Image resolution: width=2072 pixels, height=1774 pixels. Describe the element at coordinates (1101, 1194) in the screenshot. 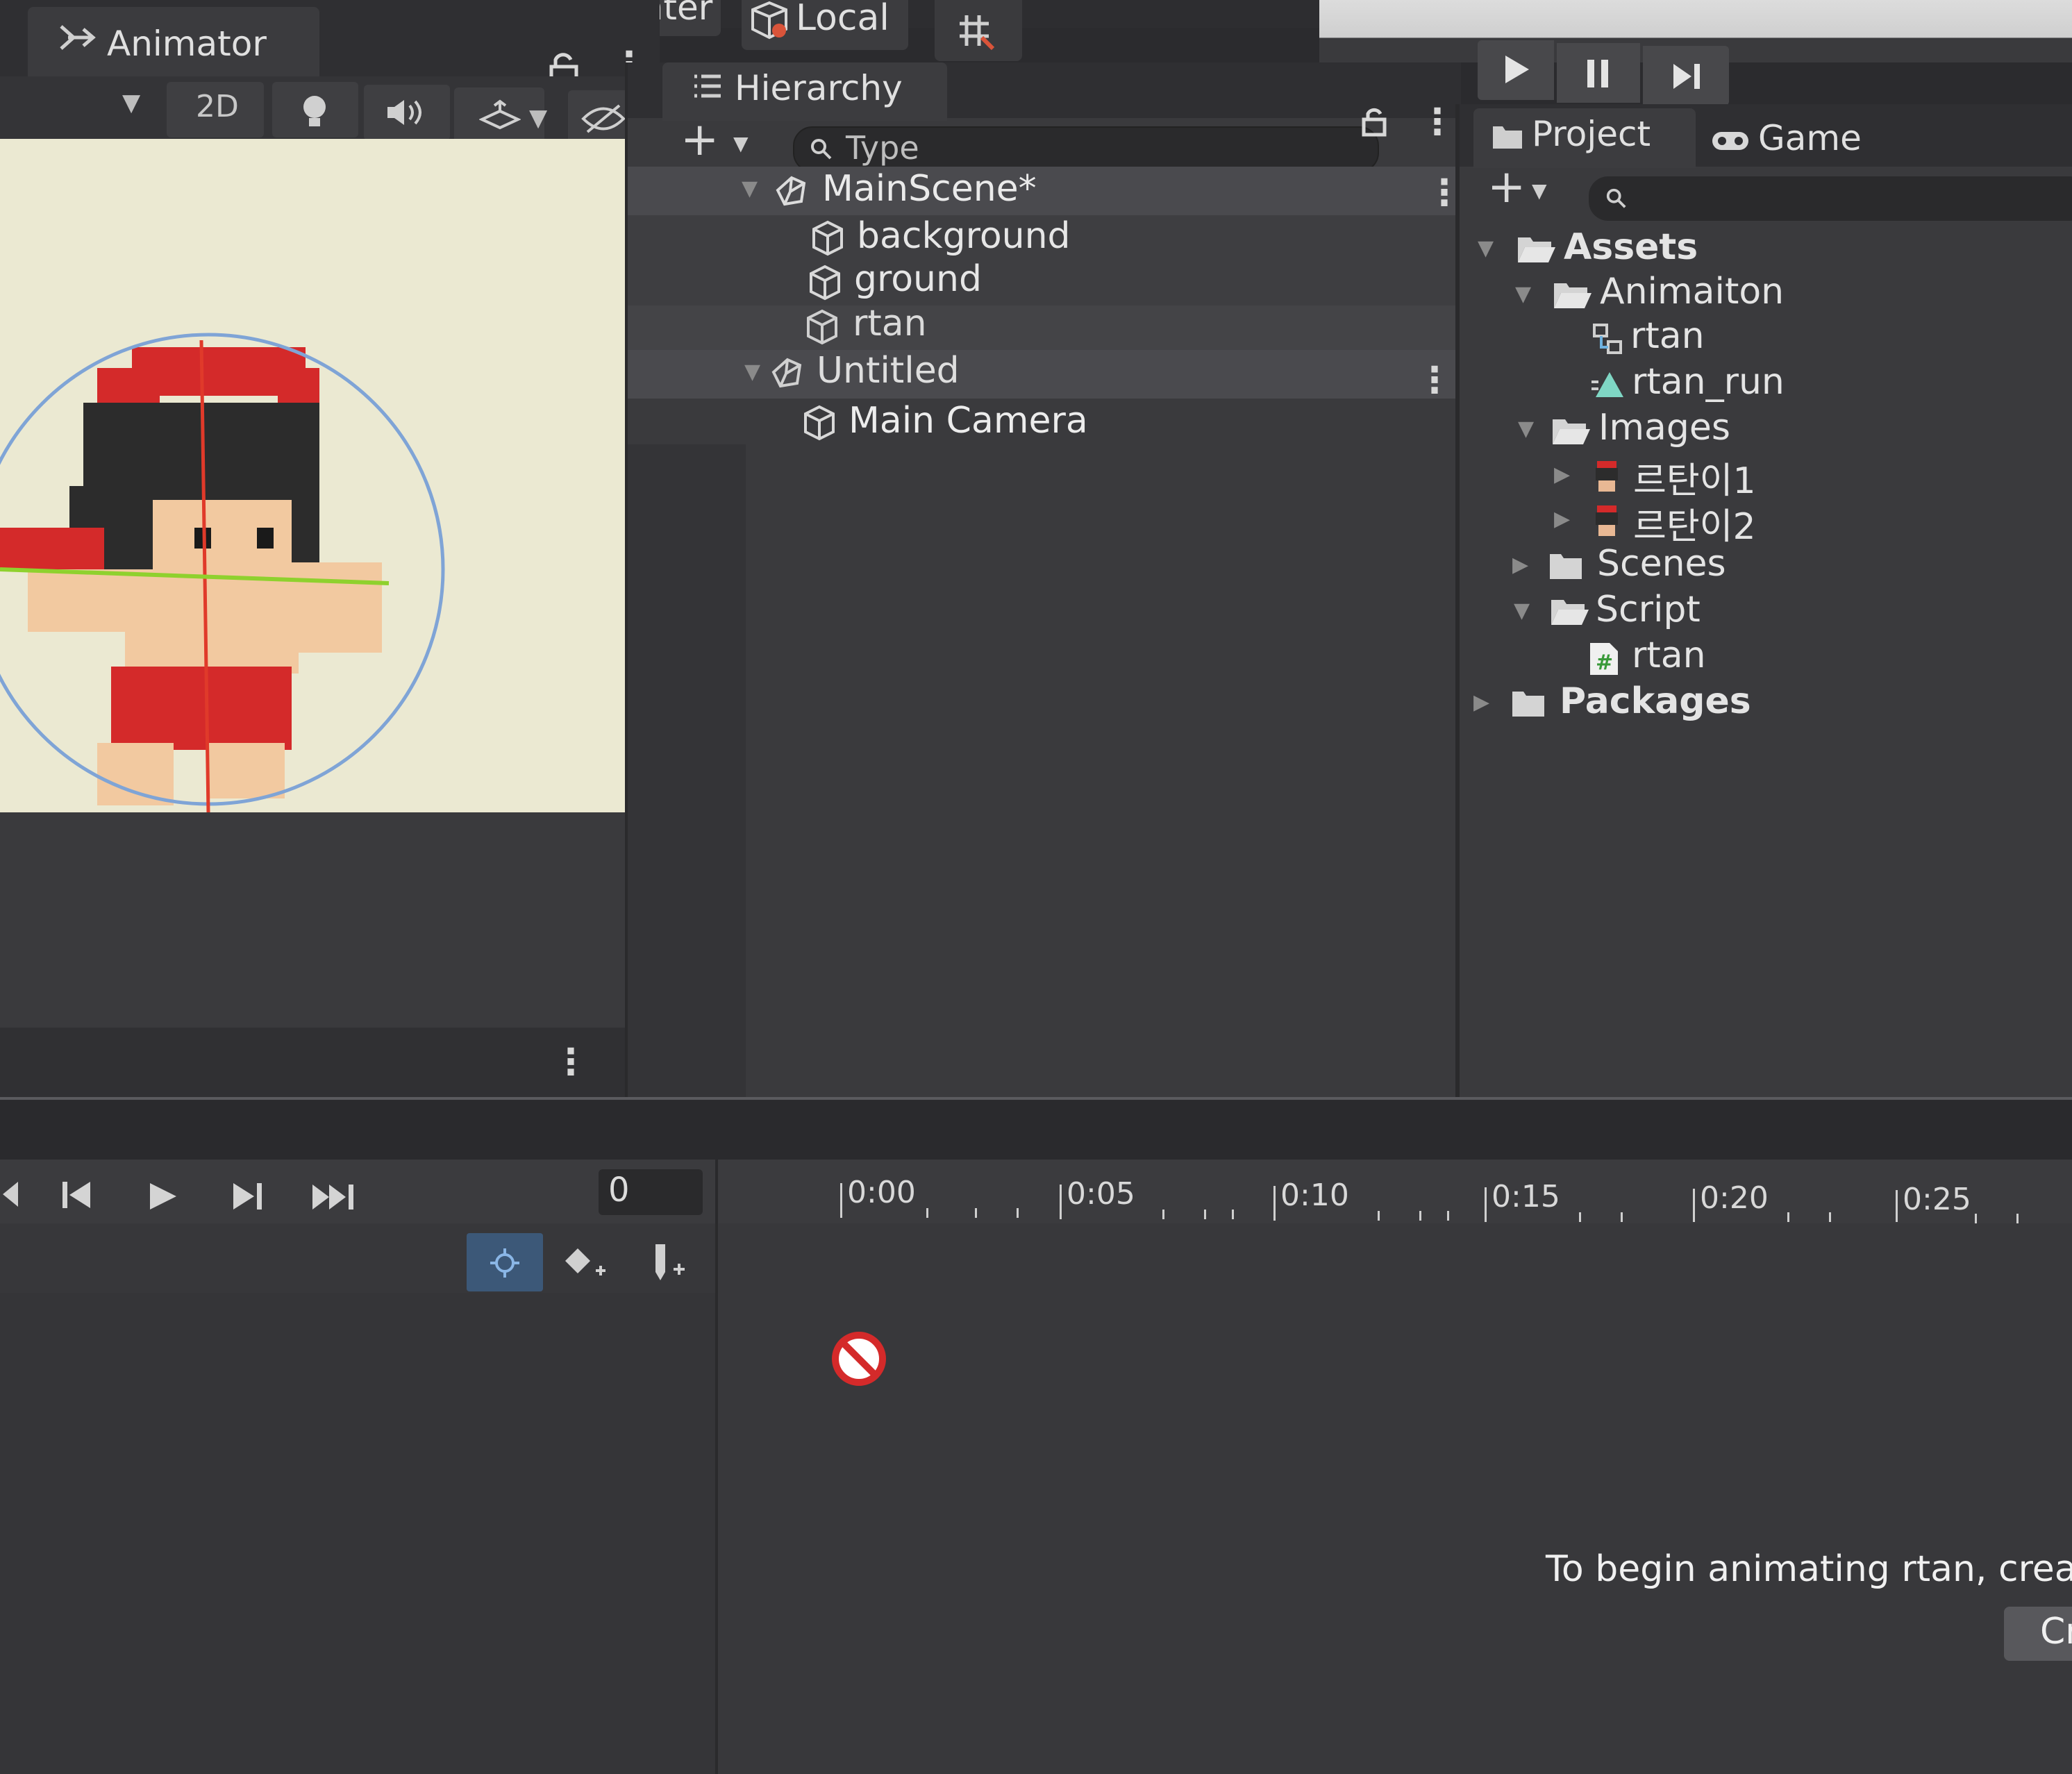

I see `timeline-tick-label: 0:05` at that location.